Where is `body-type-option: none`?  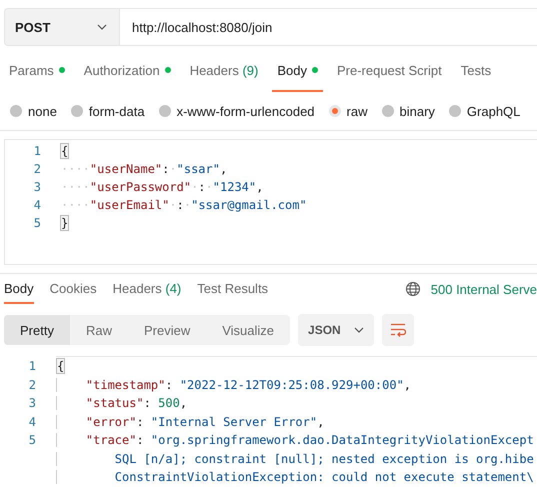 body-type-option: none is located at coordinates (33, 111).